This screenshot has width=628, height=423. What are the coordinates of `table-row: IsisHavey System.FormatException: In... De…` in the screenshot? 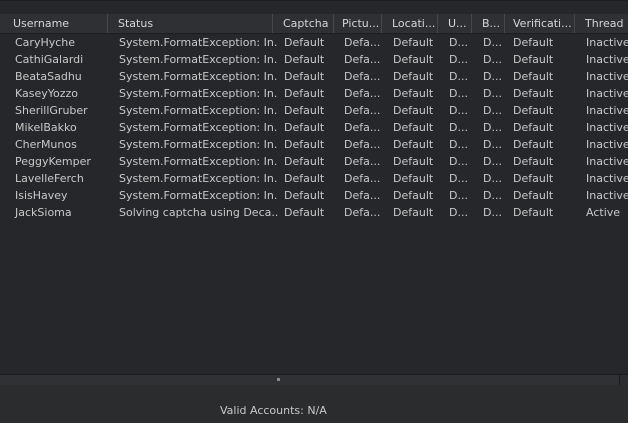 It's located at (314, 195).